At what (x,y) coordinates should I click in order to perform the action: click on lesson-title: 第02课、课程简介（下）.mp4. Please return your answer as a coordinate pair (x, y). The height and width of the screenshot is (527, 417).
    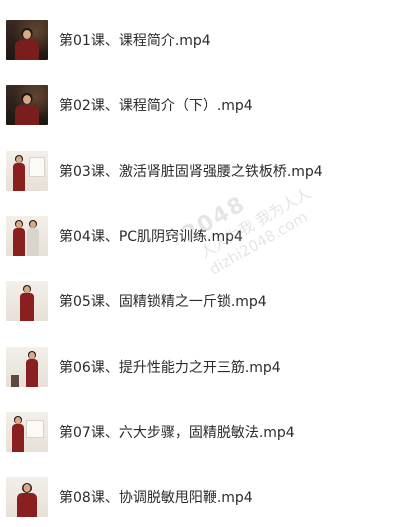
    Looking at the image, I should click on (156, 106).